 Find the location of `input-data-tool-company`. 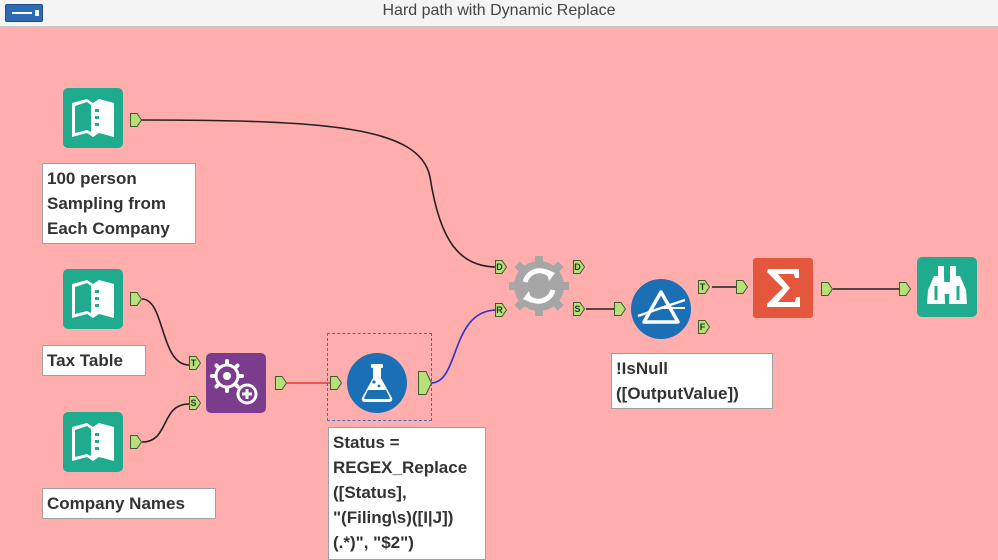

input-data-tool-company is located at coordinates (93, 442).